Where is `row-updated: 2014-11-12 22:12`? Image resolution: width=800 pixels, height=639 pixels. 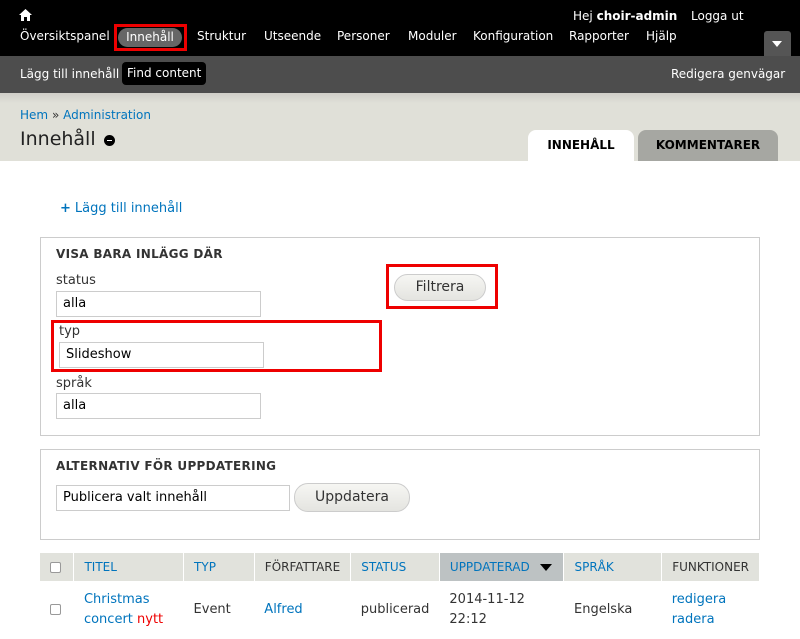 row-updated: 2014-11-12 22:12 is located at coordinates (501, 610).